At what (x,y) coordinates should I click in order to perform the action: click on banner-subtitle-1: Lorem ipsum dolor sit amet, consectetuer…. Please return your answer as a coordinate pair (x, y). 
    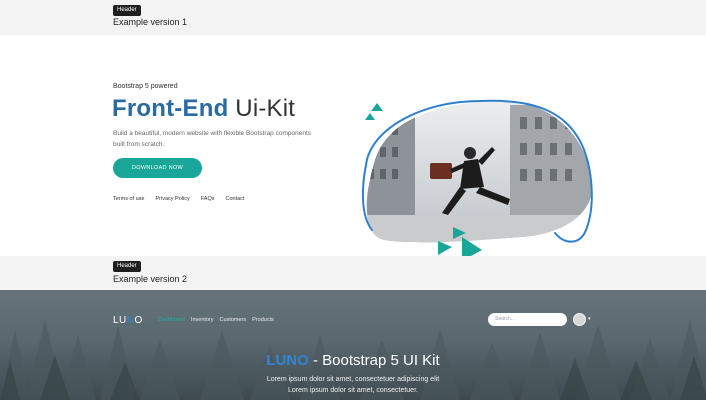
    Looking at the image, I should click on (353, 379).